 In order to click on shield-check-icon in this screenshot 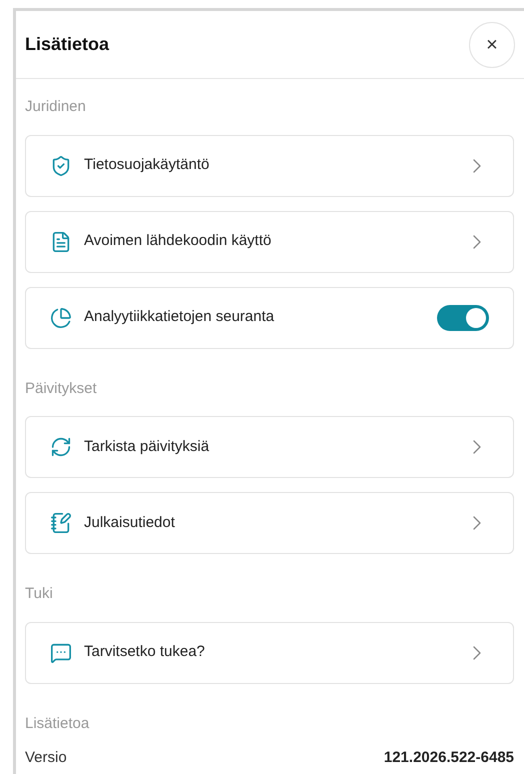, I will do `click(61, 165)`.